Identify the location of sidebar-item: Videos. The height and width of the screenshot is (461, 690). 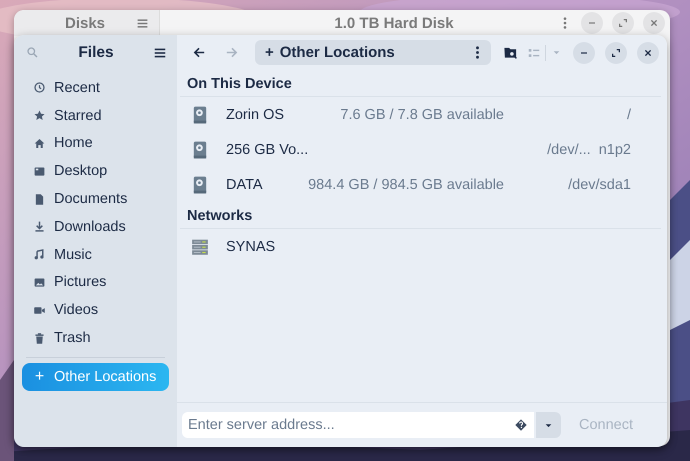
(95, 310).